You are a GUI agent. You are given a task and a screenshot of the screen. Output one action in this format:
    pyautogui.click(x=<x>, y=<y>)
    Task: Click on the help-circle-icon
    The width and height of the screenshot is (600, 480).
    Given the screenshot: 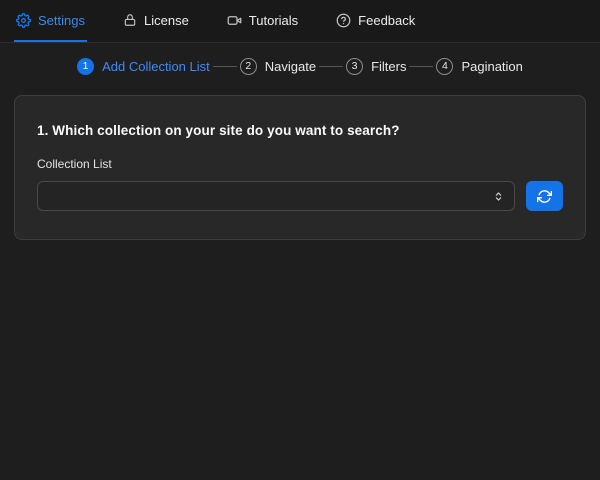 What is the action you would take?
    pyautogui.click(x=343, y=20)
    